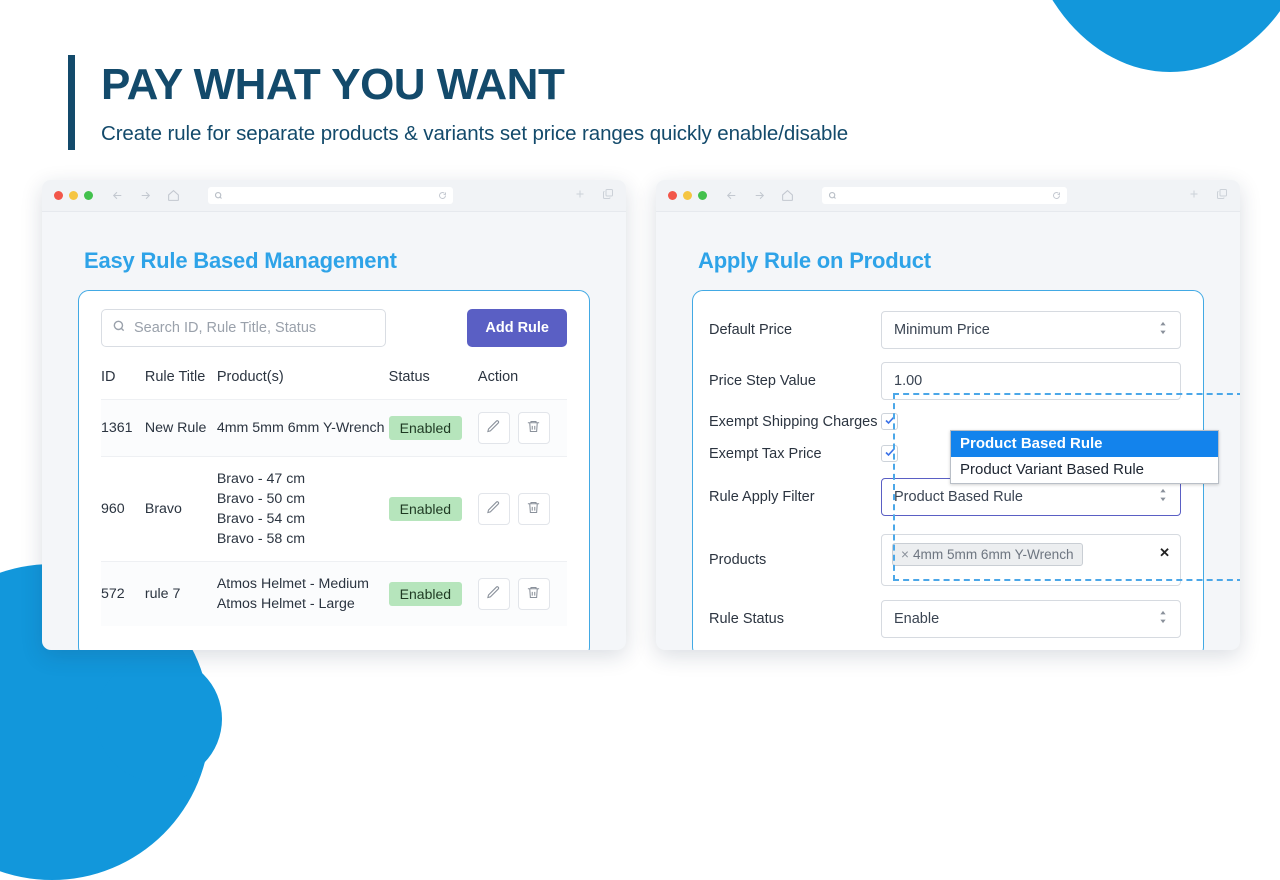  I want to click on right-browser-chrome, so click(948, 196).